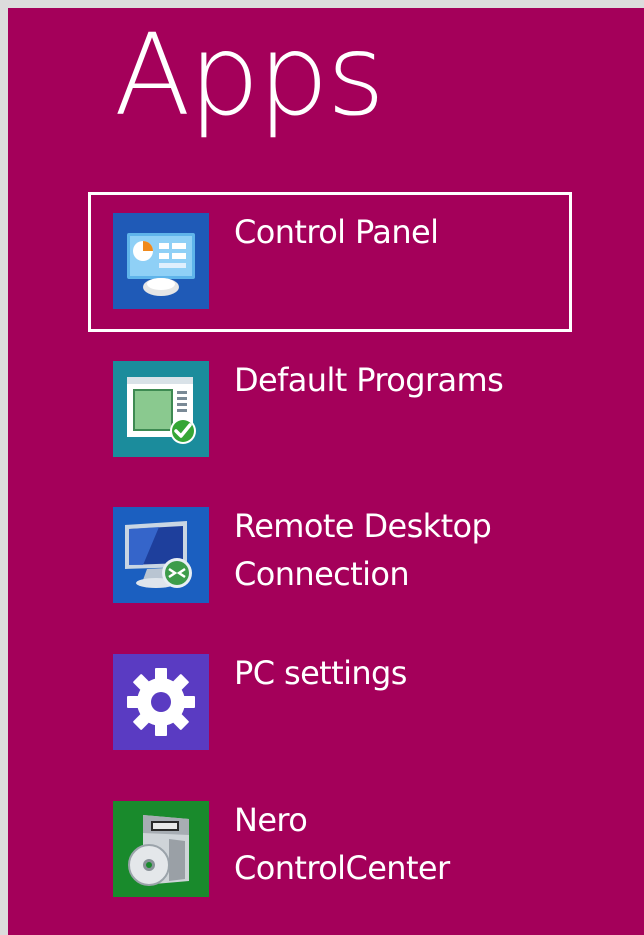 The height and width of the screenshot is (935, 644). I want to click on app-item-pc-settings: PC settings, so click(330, 703).